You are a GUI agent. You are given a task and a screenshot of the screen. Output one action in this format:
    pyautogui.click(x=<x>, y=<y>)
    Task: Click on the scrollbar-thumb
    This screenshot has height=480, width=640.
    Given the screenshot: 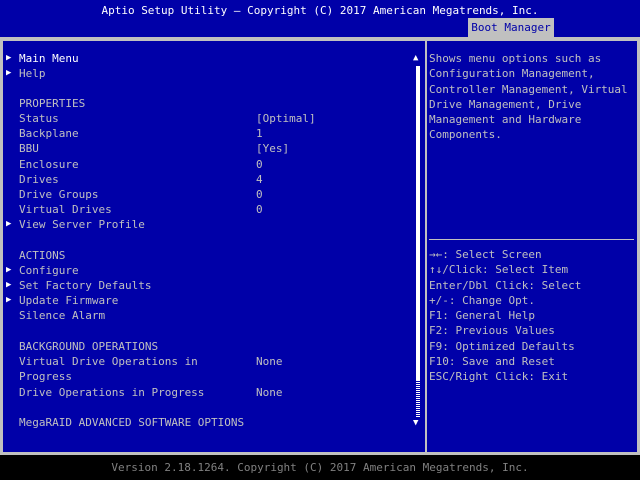 What is the action you would take?
    pyautogui.click(x=418, y=223)
    